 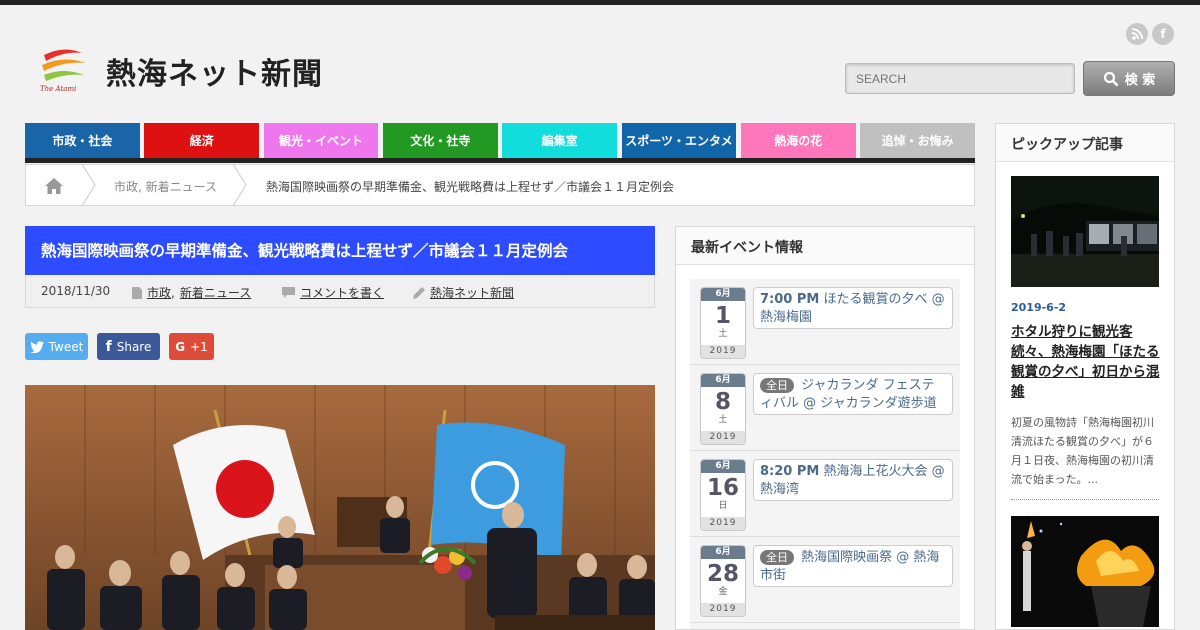 I want to click on pickup-title: ピックアップ記事, so click(x=1085, y=143).